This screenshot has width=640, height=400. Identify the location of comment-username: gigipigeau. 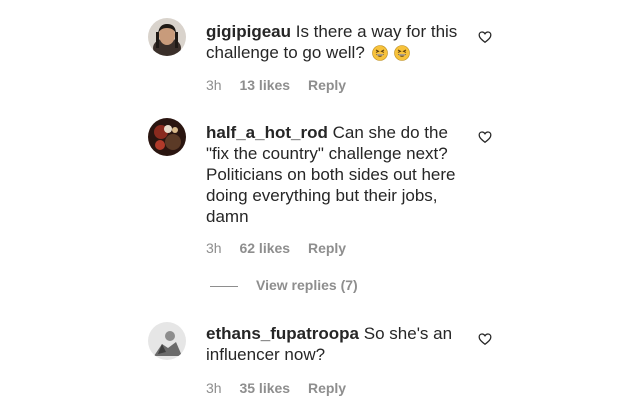
(248, 31).